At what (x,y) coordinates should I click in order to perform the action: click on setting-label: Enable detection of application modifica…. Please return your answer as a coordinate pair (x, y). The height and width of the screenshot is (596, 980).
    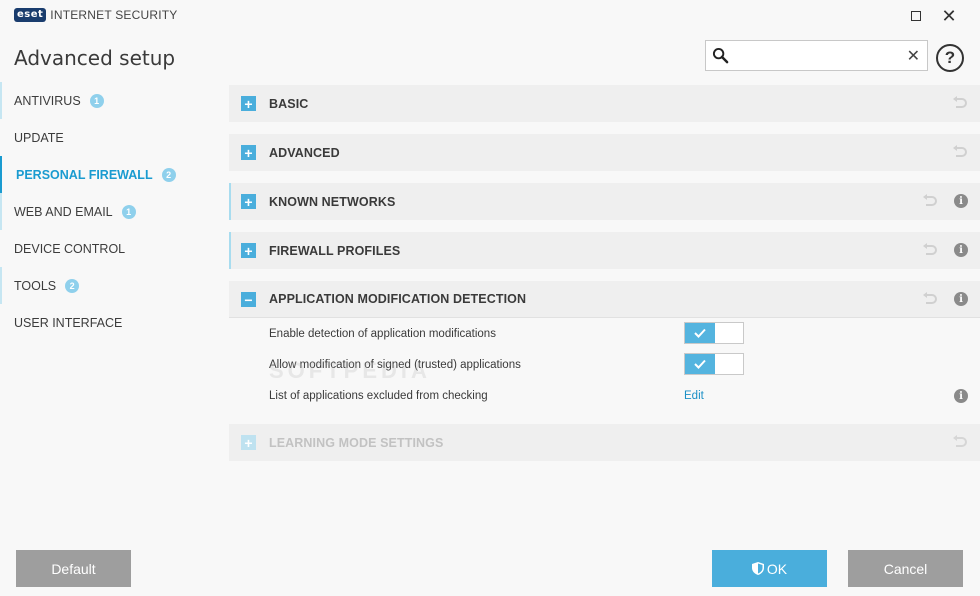
    Looking at the image, I should click on (382, 333).